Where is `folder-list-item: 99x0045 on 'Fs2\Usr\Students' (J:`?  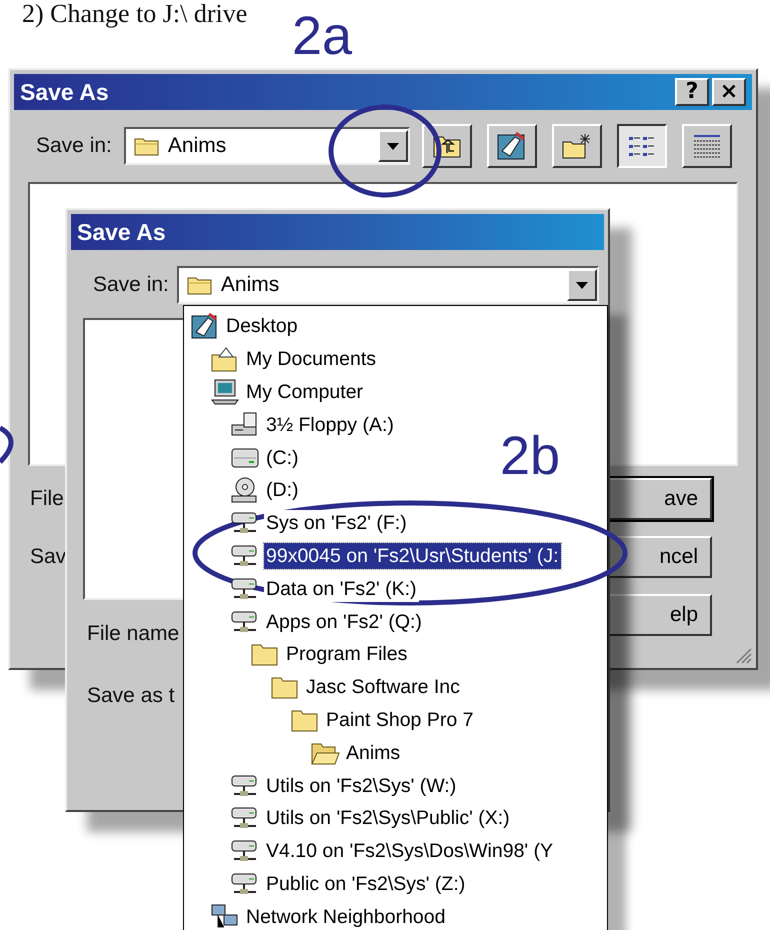 folder-list-item: 99x0045 on 'Fs2\Usr\Students' (J: is located at coordinates (412, 555).